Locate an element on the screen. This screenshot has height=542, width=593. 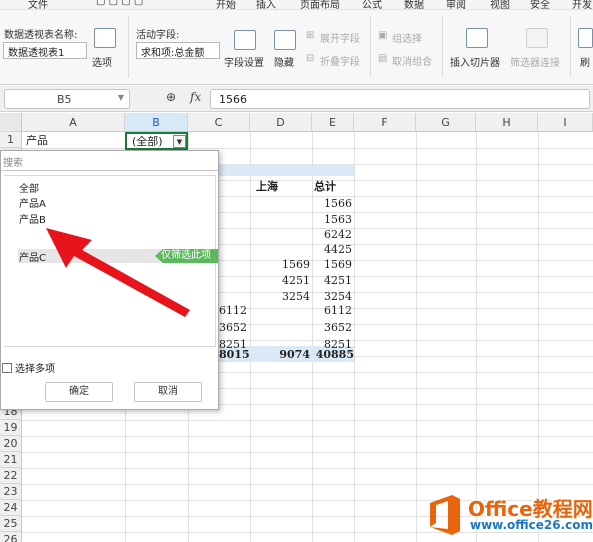
tab-home: 开始 is located at coordinates (226, 4).